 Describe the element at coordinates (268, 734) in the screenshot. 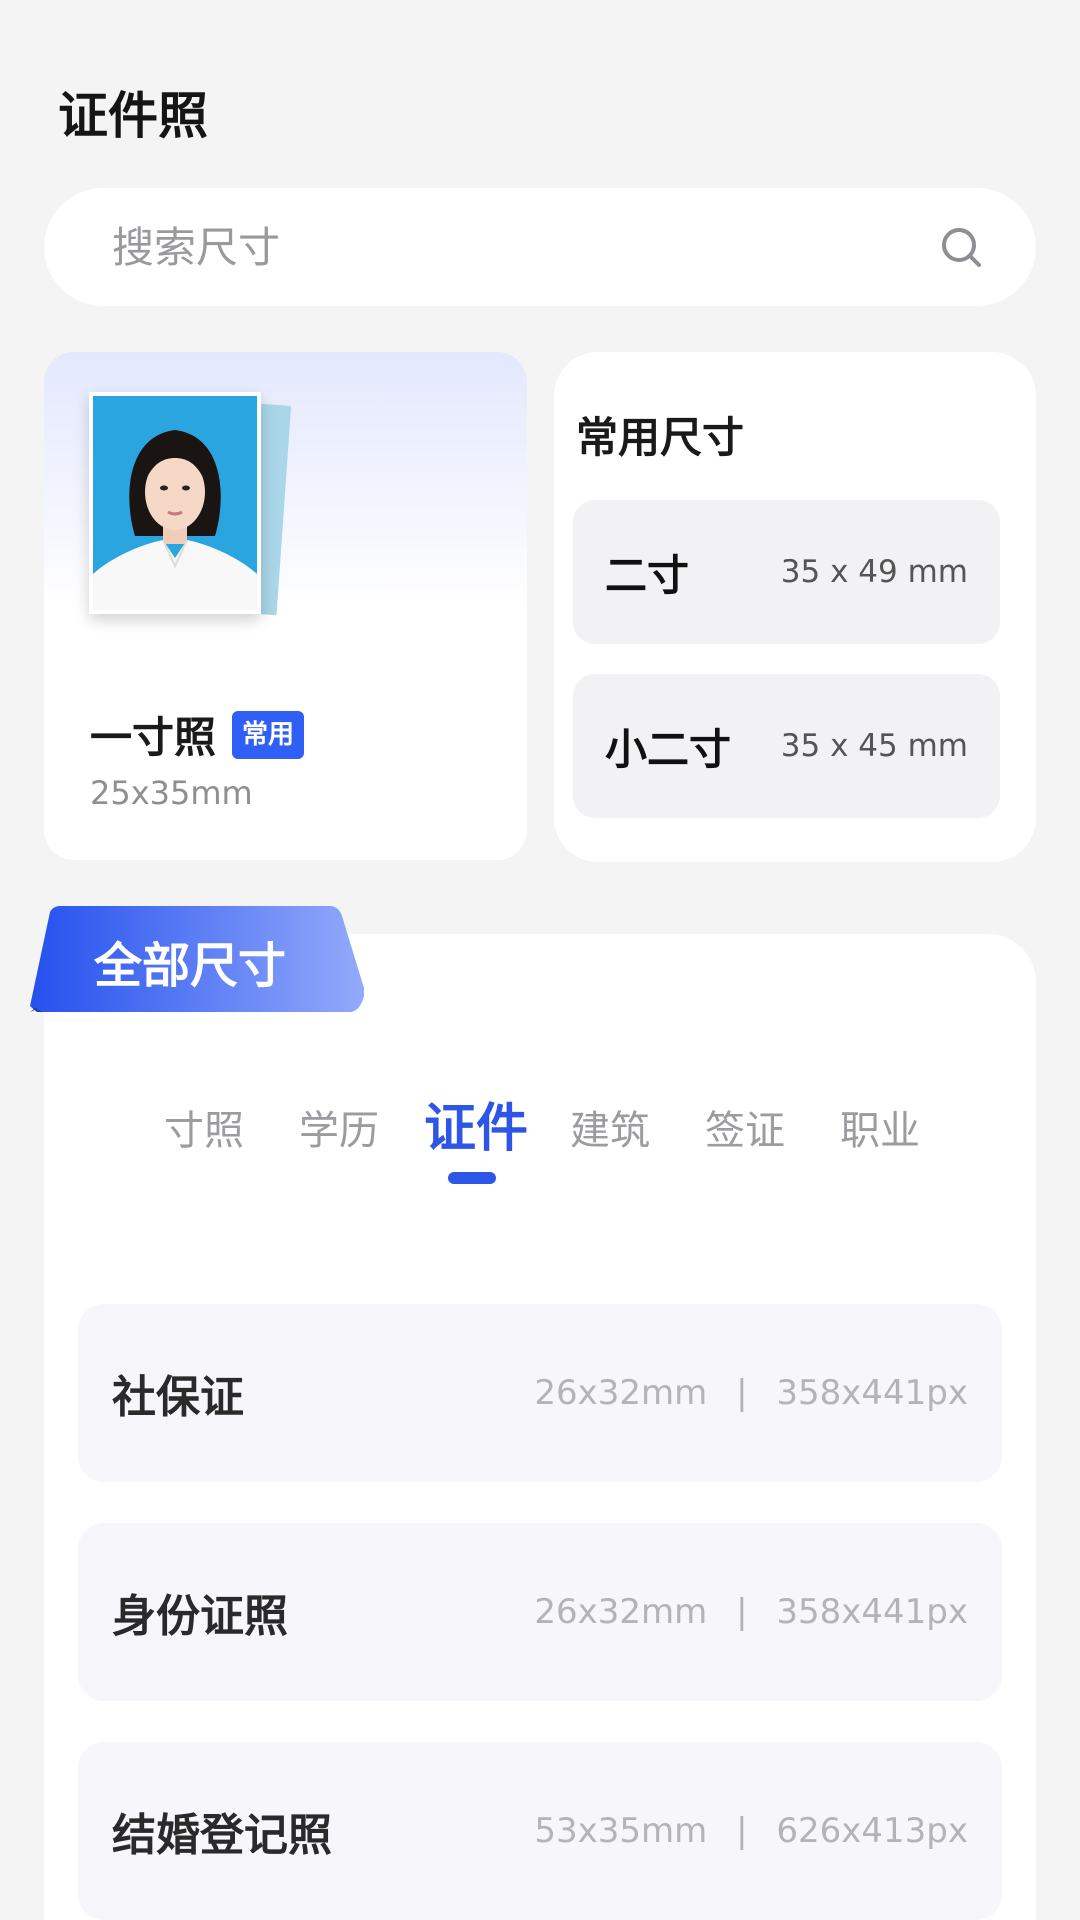

I see `common-badge: 常用` at that location.